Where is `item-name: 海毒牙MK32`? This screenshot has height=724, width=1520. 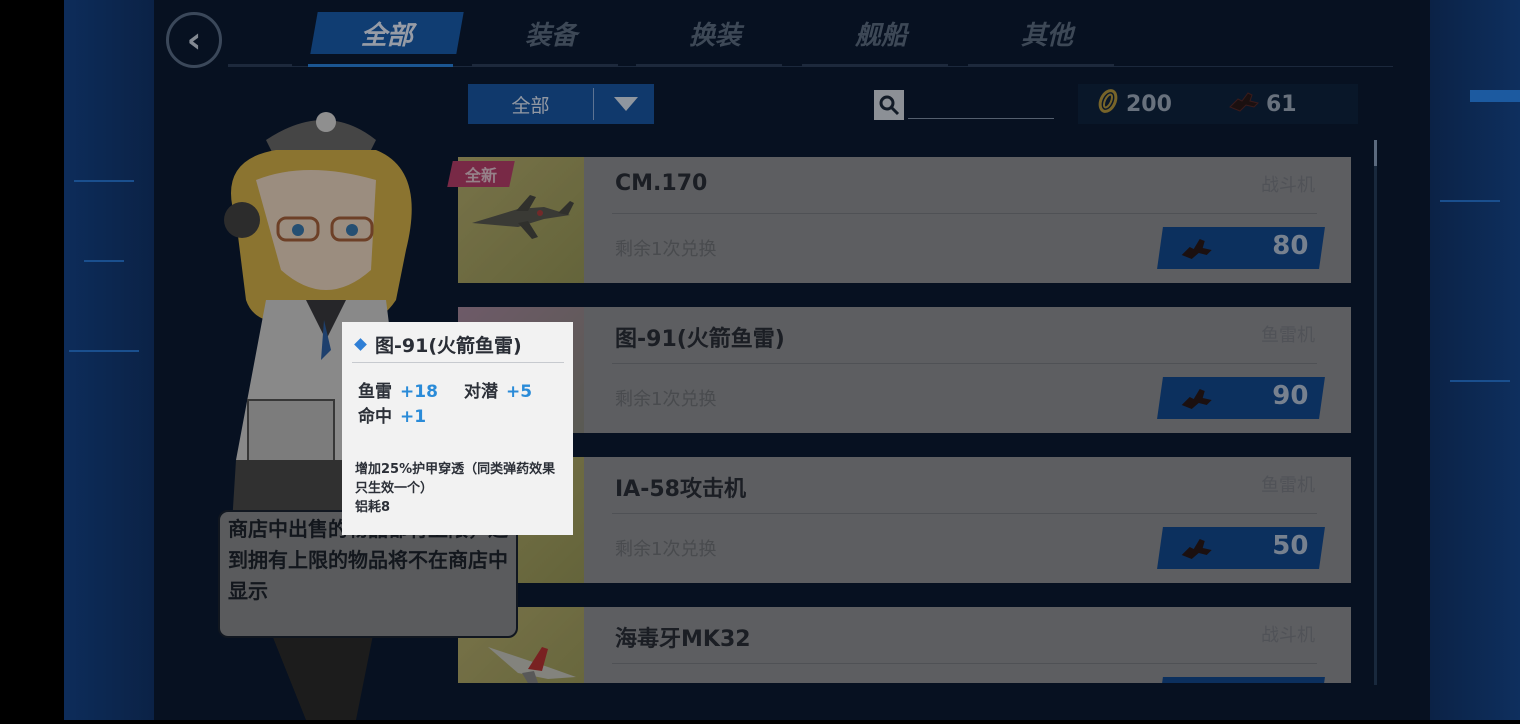 item-name: 海毒牙MK32 is located at coordinates (683, 639).